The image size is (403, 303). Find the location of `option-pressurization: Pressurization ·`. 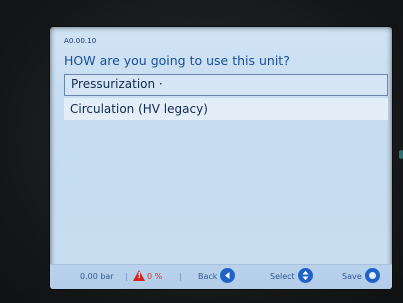

option-pressurization: Pressurization · is located at coordinates (226, 85).